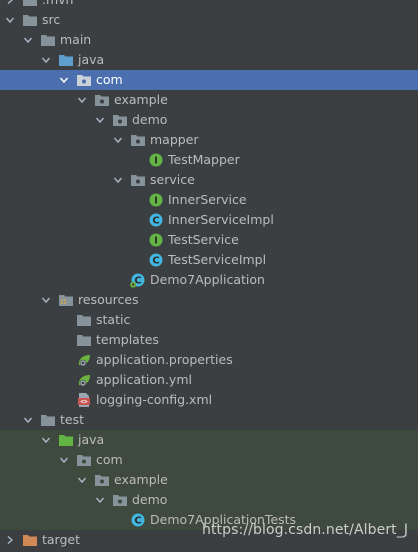 The height and width of the screenshot is (552, 418). I want to click on tree-item-label: logging-config.xml, so click(154, 399).